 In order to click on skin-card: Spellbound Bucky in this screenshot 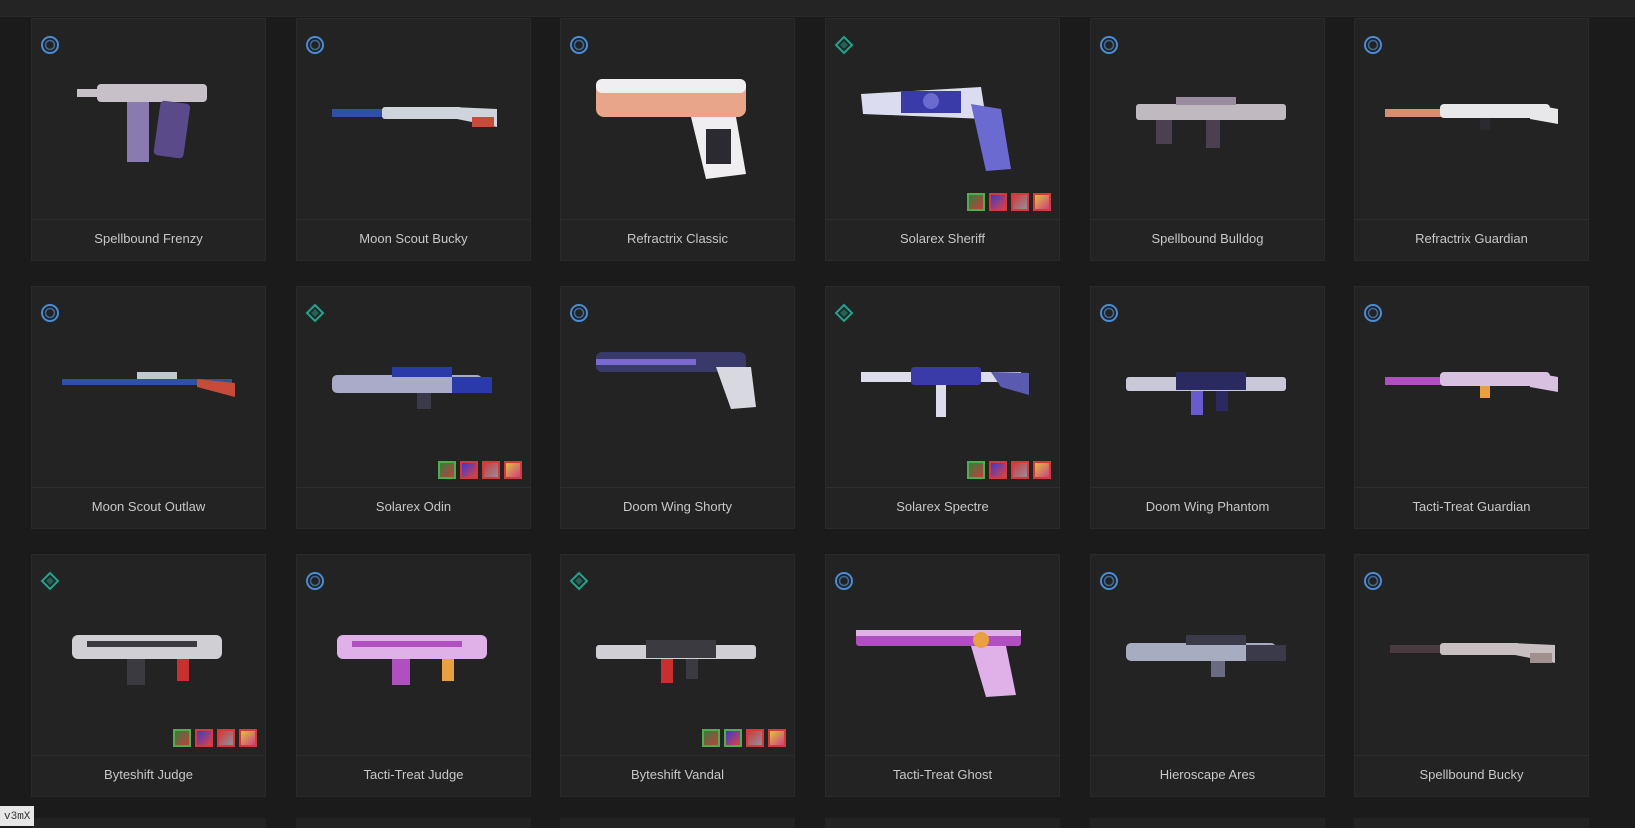, I will do `click(1471, 675)`.